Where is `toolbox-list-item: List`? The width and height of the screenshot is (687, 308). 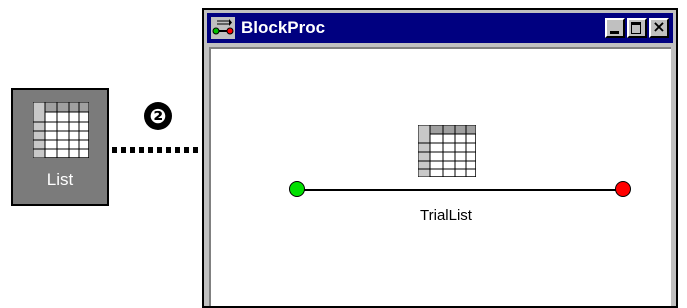 toolbox-list-item: List is located at coordinates (60, 147).